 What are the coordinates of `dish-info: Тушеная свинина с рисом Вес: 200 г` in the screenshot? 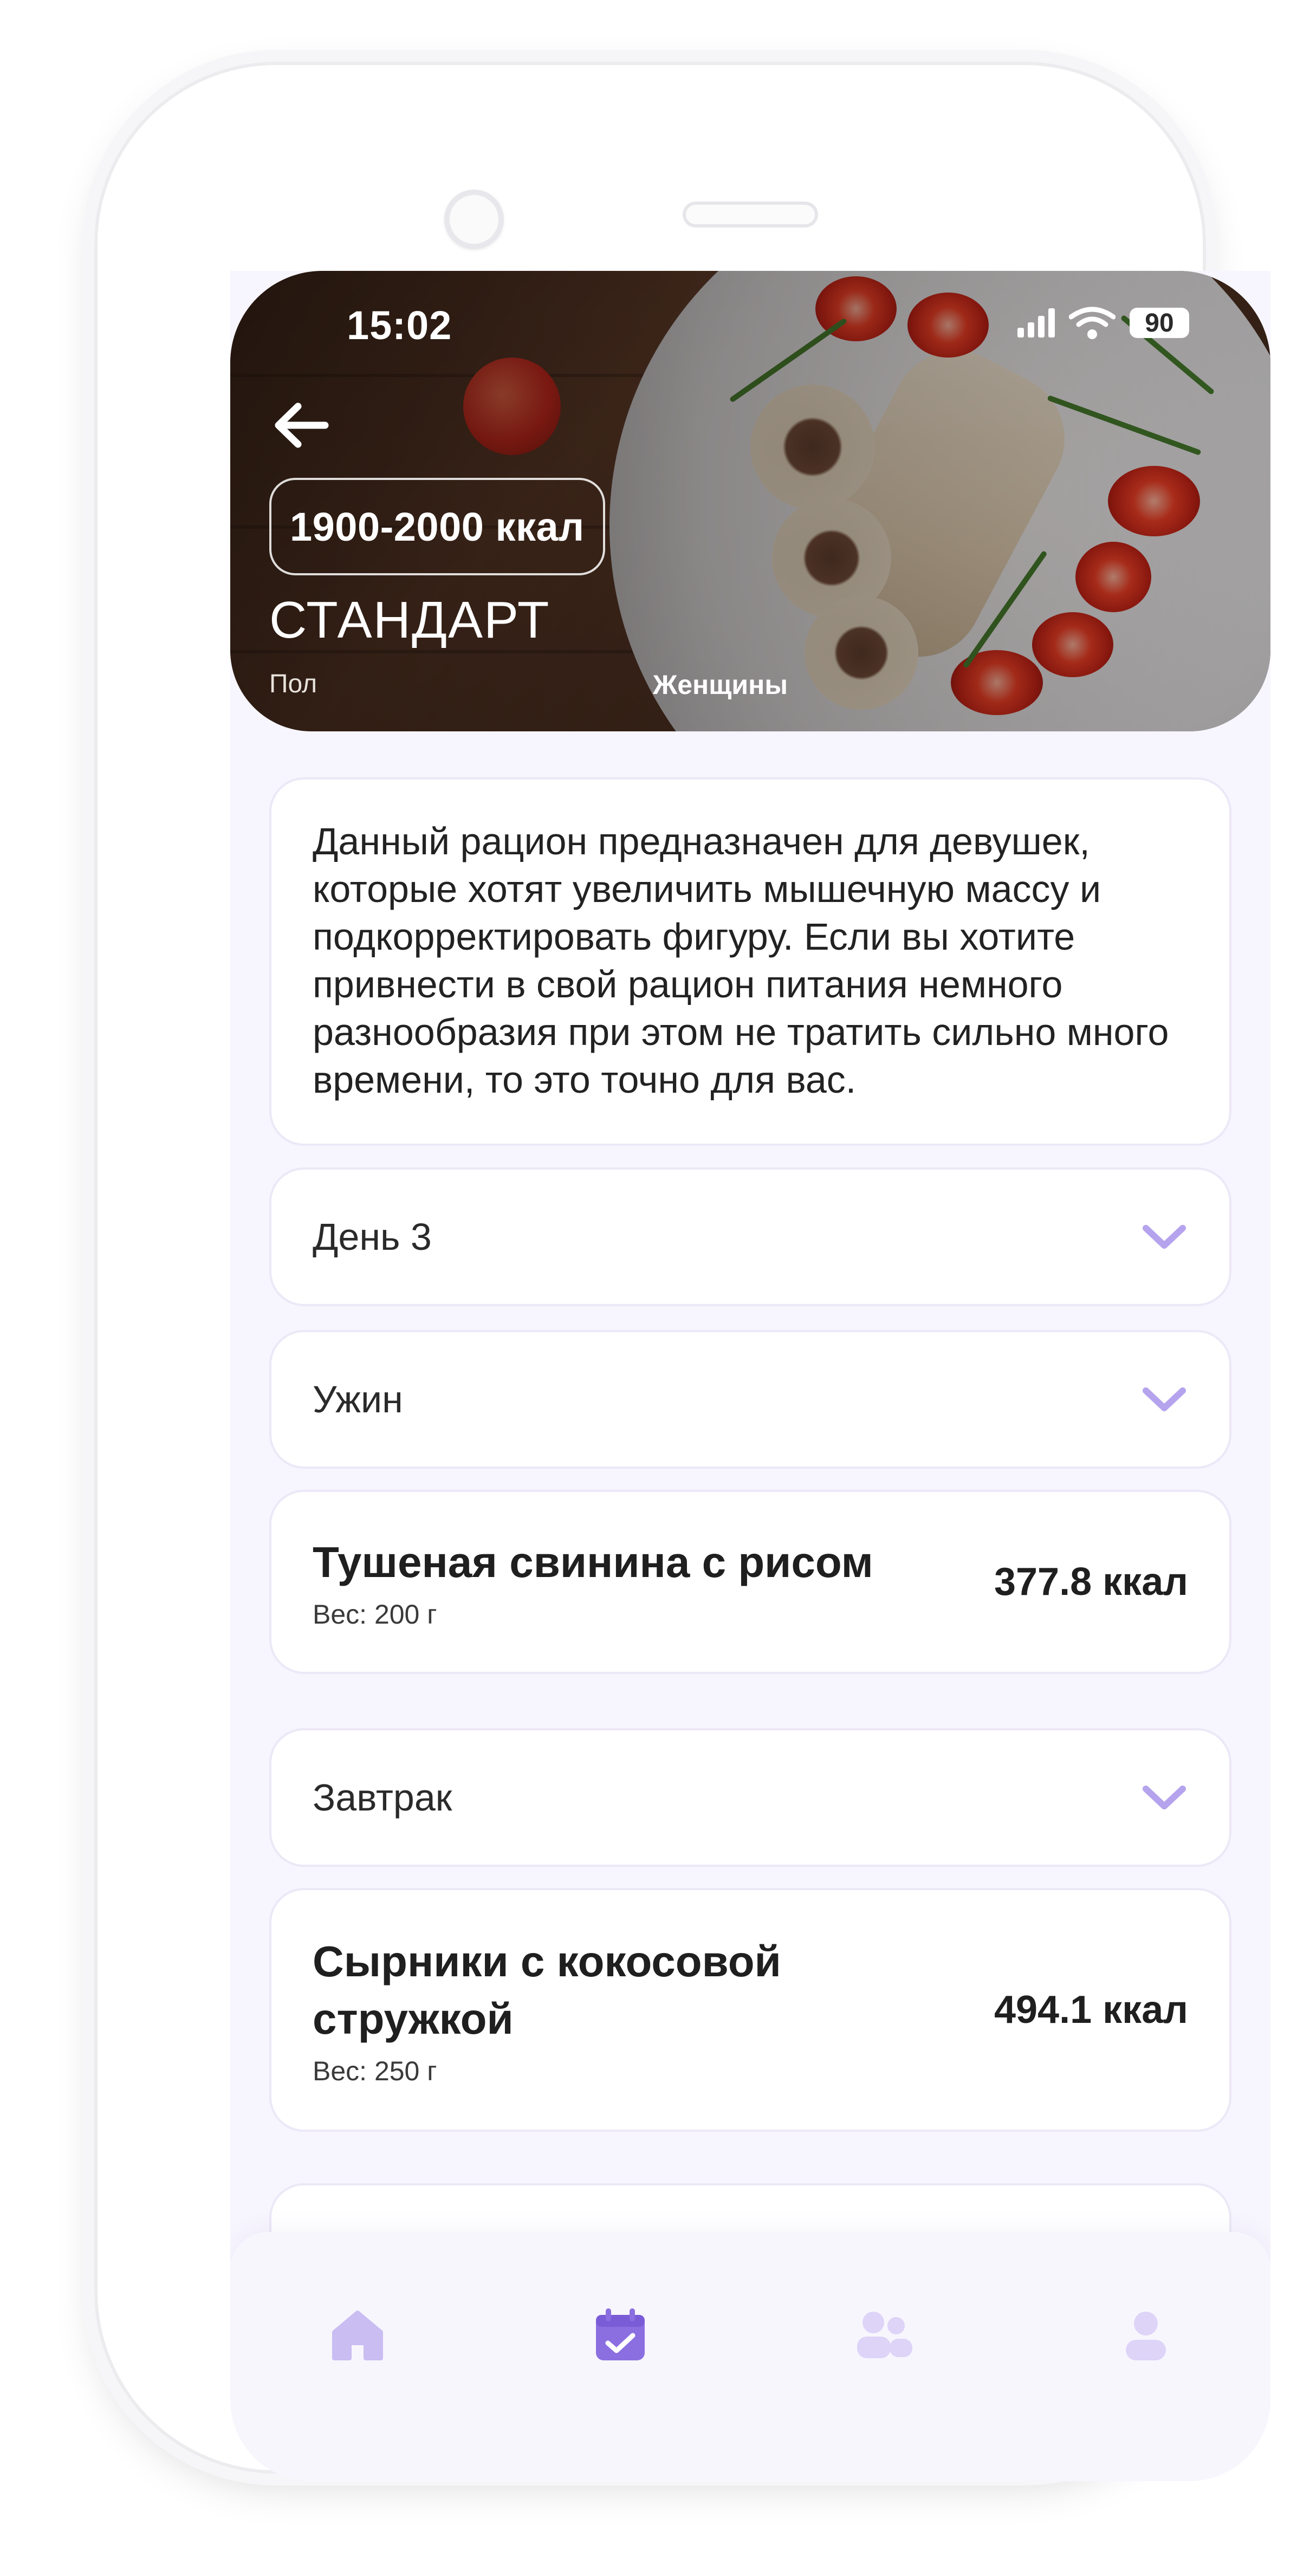 It's located at (593, 1582).